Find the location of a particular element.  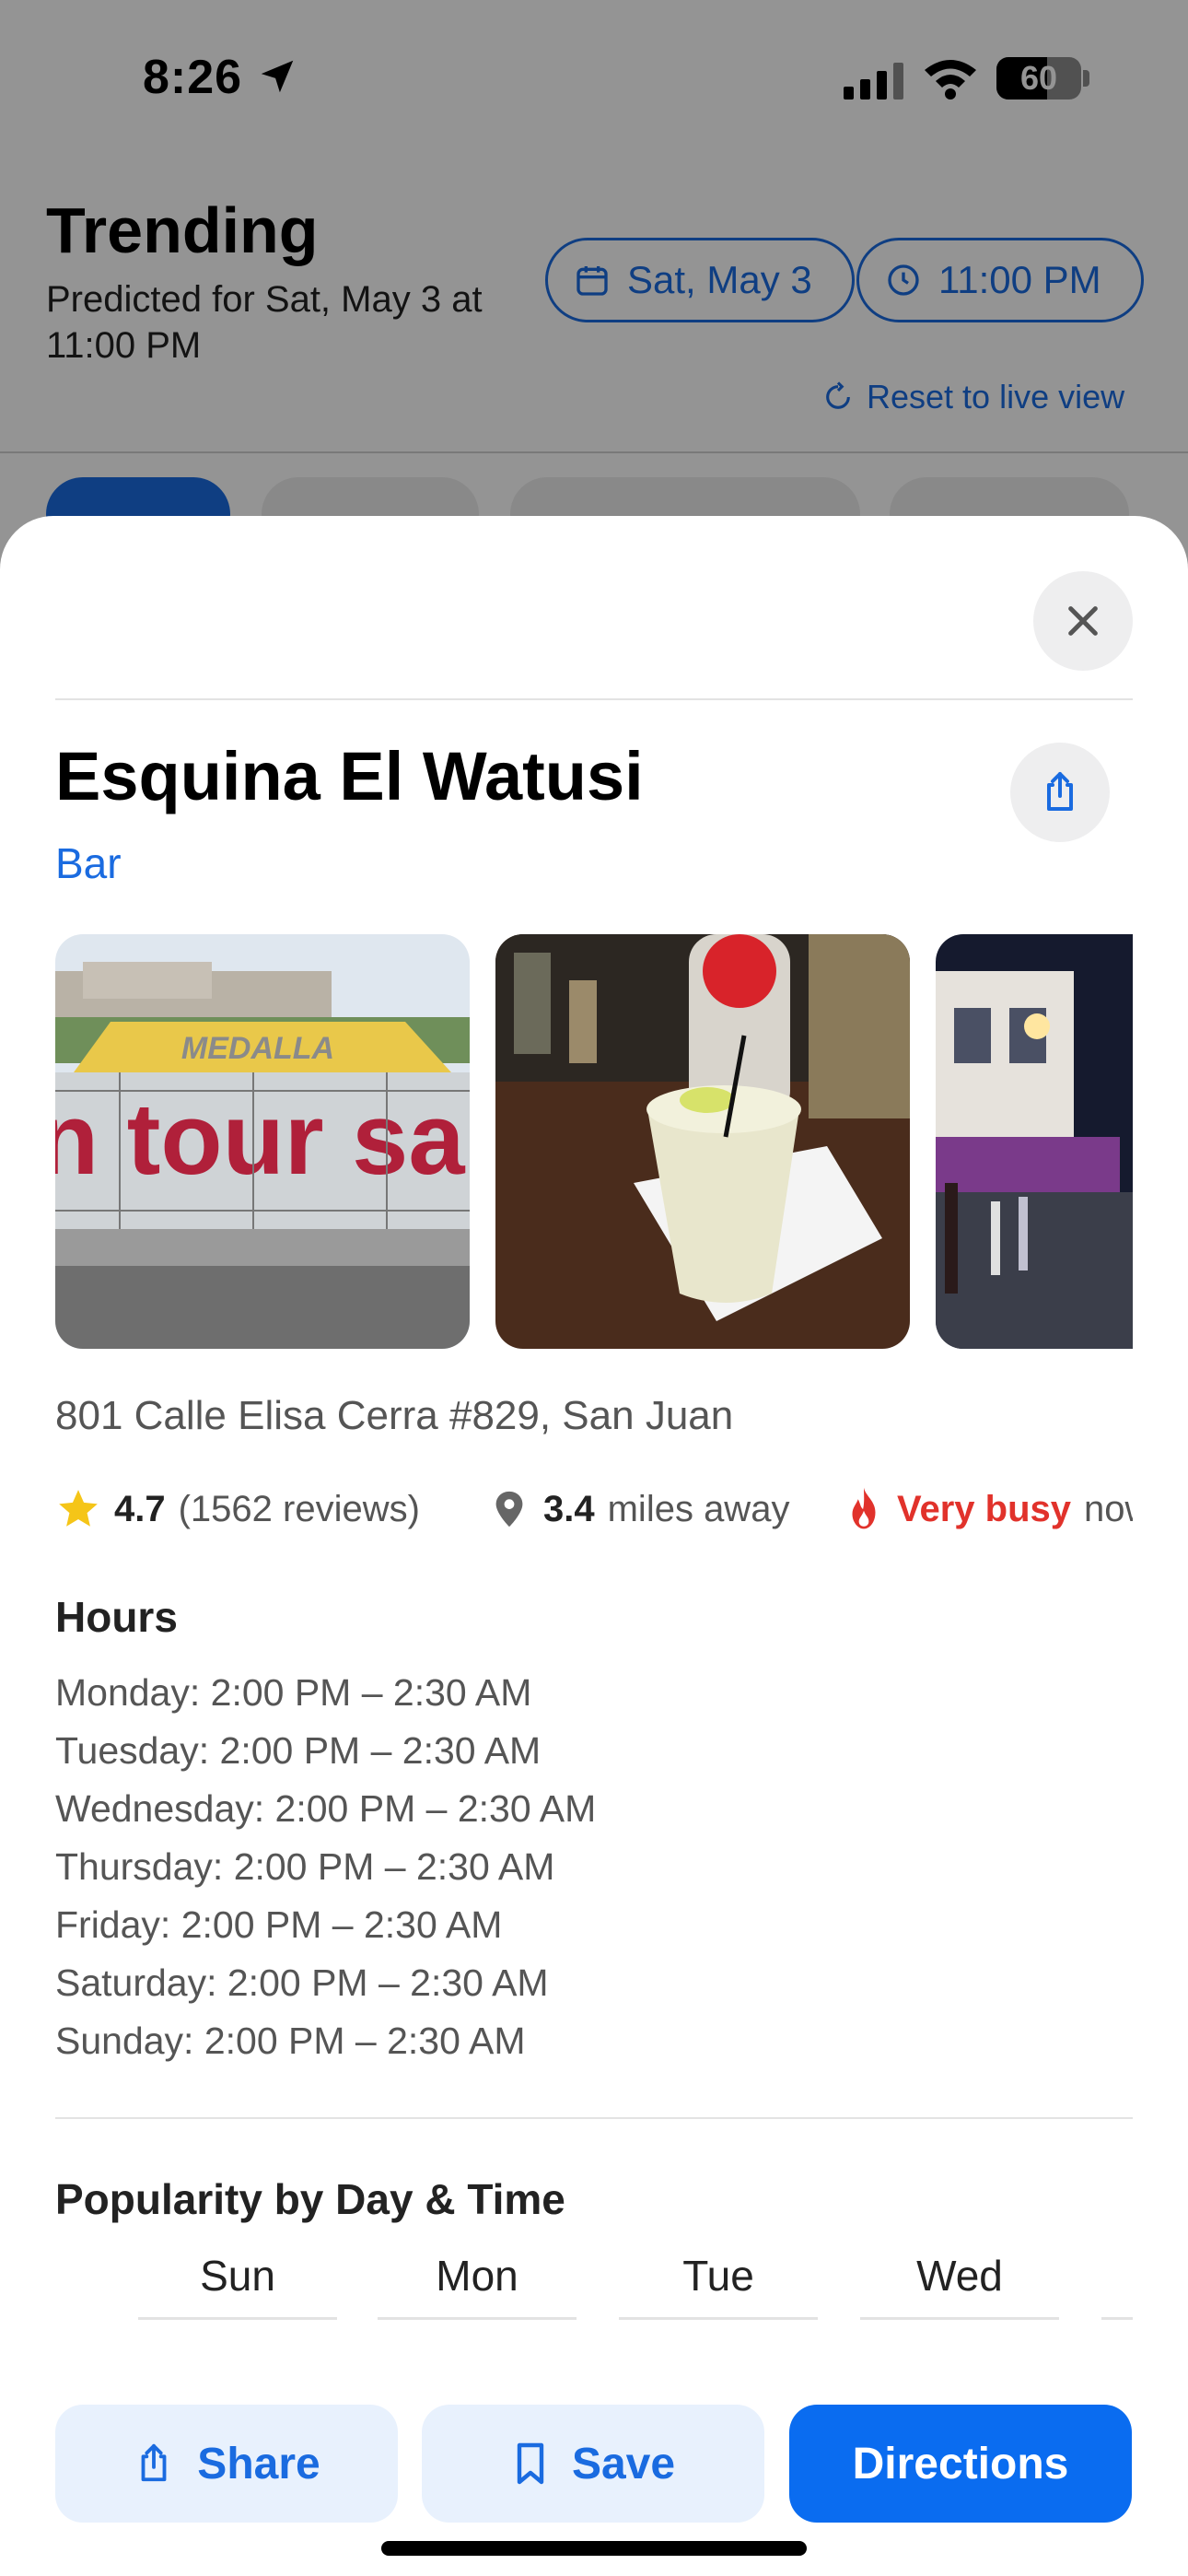

reviews-count: (1562 reviews) is located at coordinates (299, 1509).